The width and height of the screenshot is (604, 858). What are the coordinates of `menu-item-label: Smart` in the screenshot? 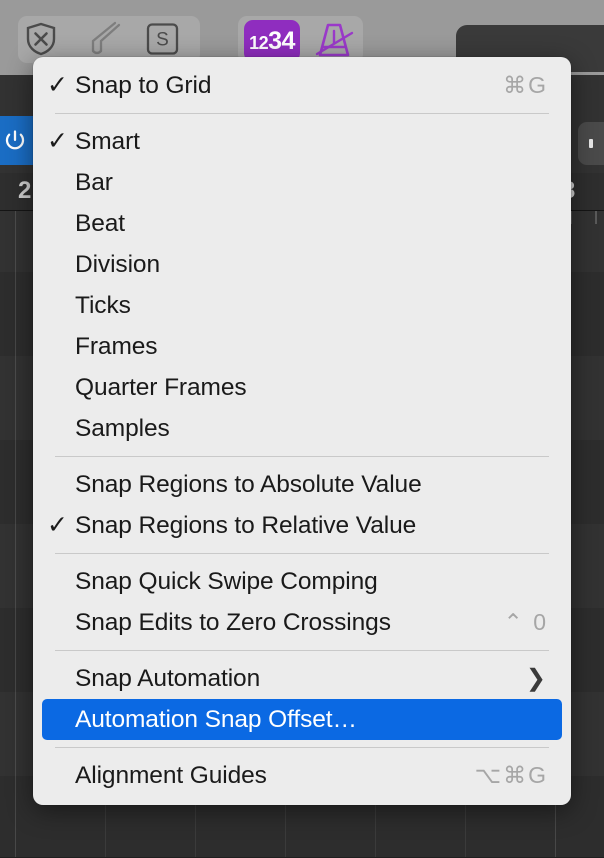 It's located at (107, 141).